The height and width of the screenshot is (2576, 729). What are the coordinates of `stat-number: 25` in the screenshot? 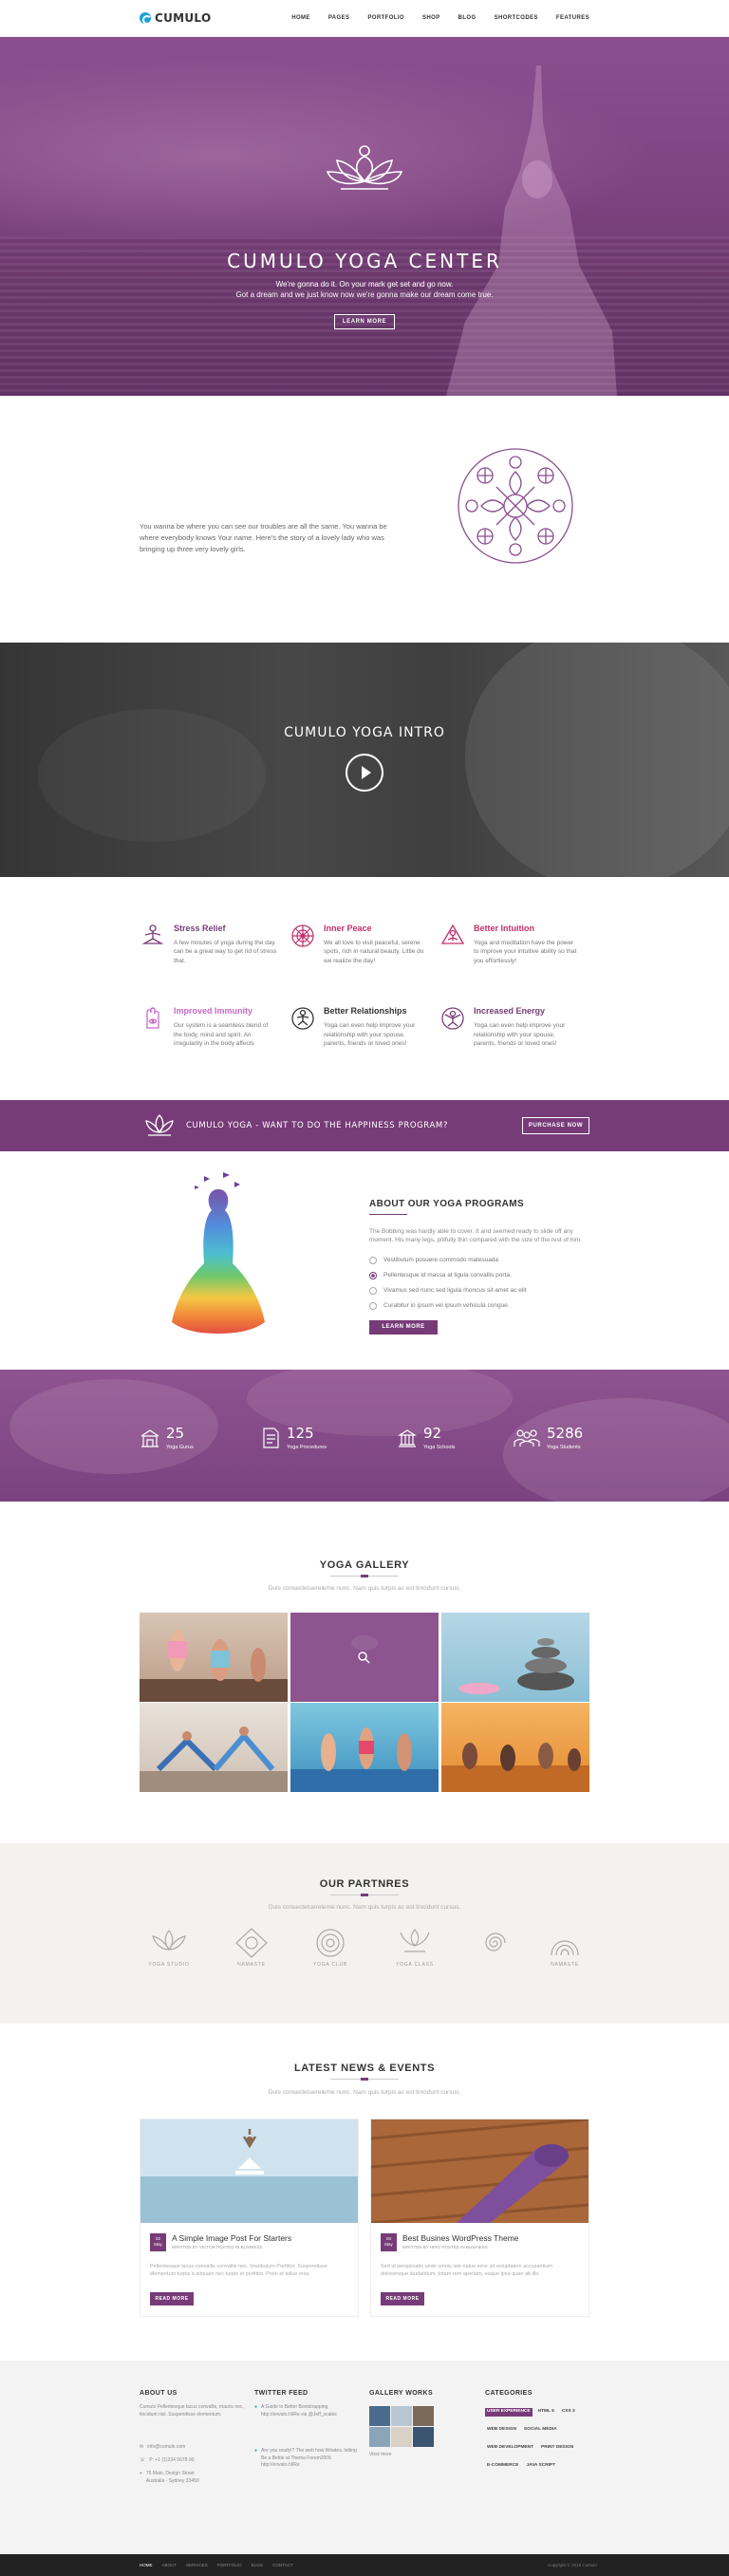 It's located at (176, 1433).